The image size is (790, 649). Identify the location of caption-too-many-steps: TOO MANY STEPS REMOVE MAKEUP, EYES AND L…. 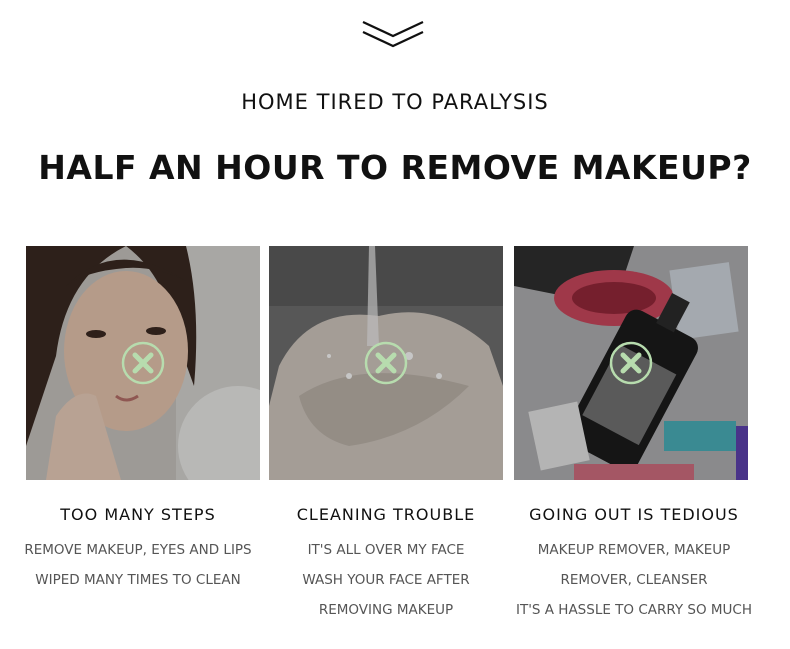
(138, 550).